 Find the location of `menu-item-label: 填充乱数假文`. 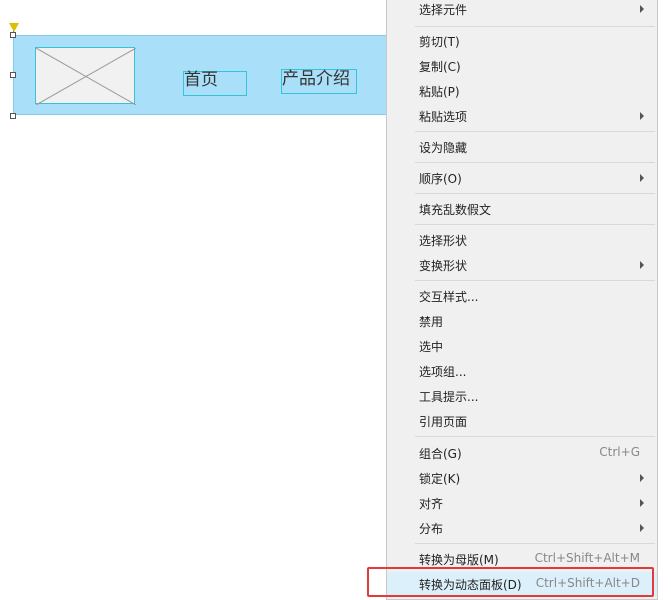

menu-item-label: 填充乱数假文 is located at coordinates (455, 210).